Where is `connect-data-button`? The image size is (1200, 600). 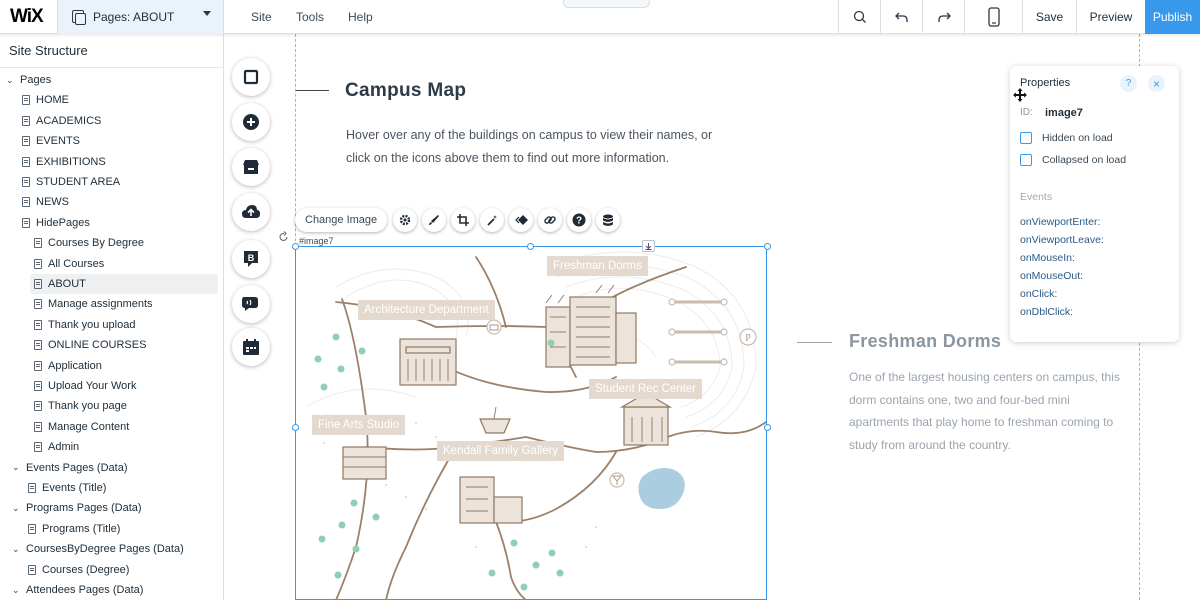
connect-data-button is located at coordinates (608, 220).